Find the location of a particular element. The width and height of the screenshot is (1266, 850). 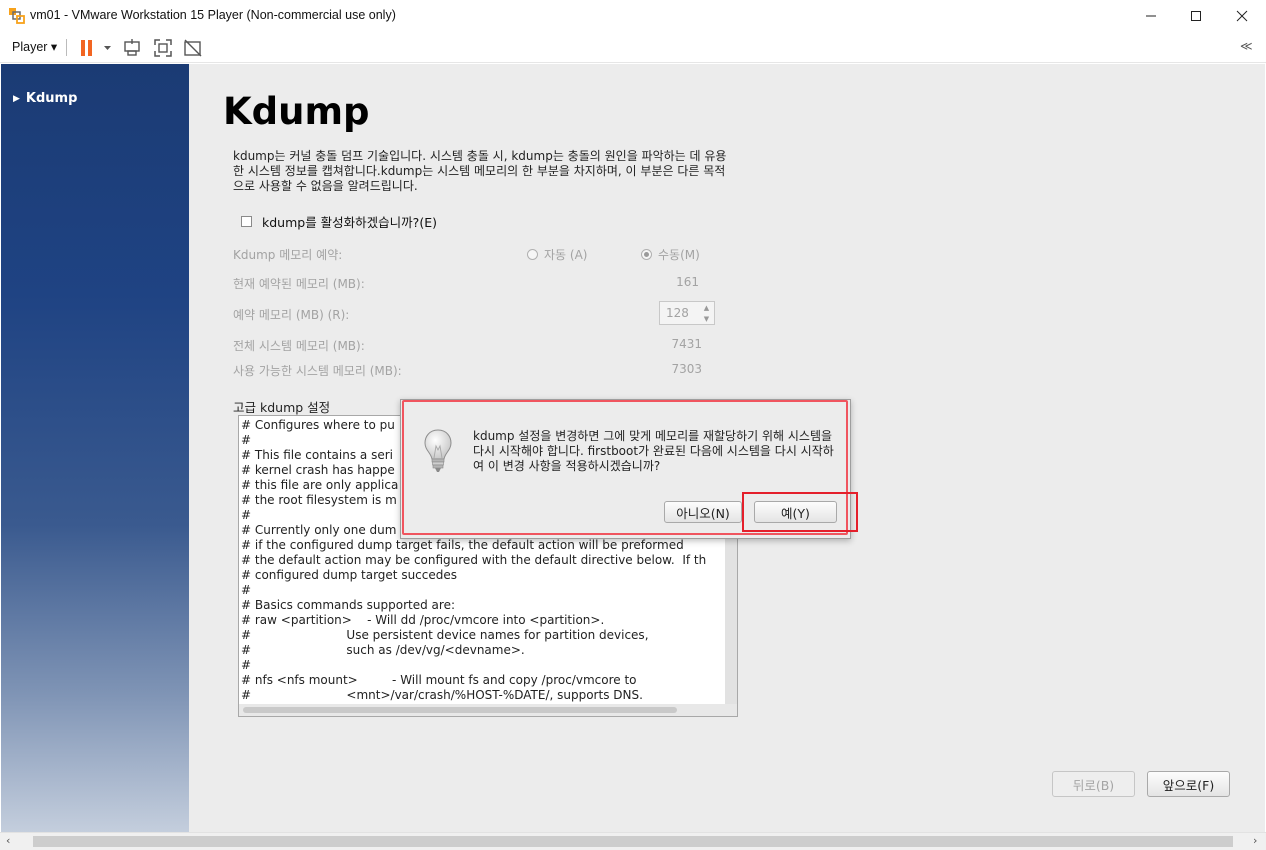

enable-kdump-checkbox is located at coordinates (246, 221).